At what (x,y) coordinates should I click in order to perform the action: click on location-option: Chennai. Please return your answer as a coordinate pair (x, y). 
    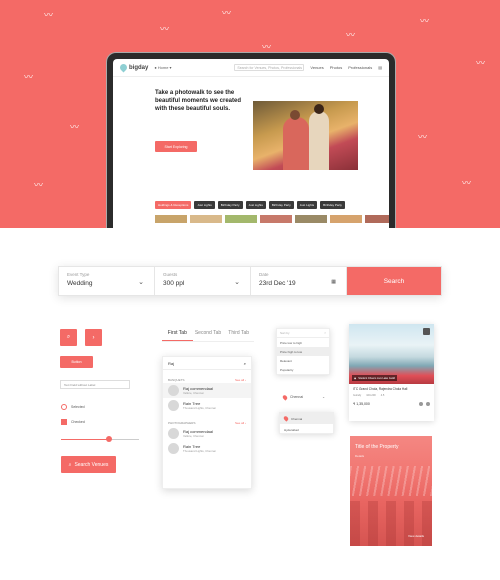
    Looking at the image, I should click on (306, 418).